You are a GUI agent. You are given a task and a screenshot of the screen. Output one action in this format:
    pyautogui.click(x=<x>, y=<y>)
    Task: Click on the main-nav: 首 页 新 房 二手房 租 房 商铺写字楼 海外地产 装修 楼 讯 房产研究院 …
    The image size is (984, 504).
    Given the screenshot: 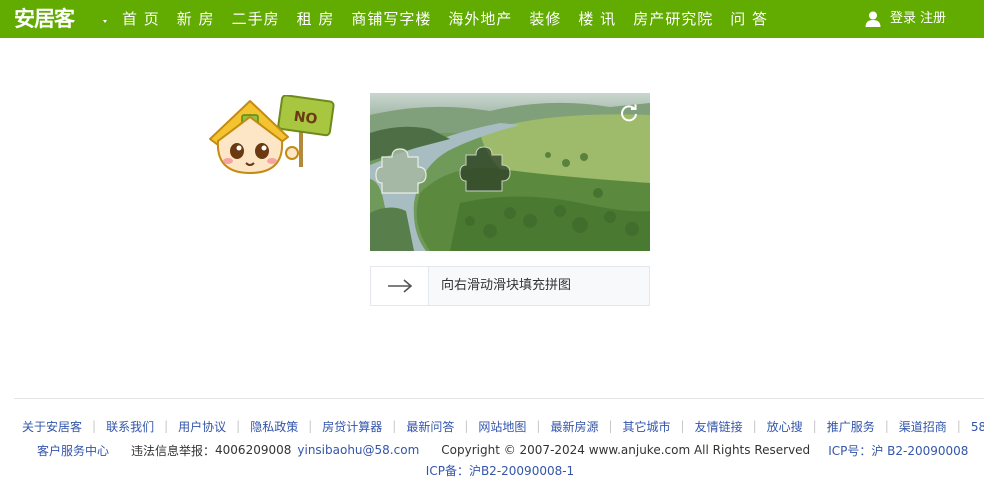 What is the action you would take?
    pyautogui.click(x=453, y=19)
    